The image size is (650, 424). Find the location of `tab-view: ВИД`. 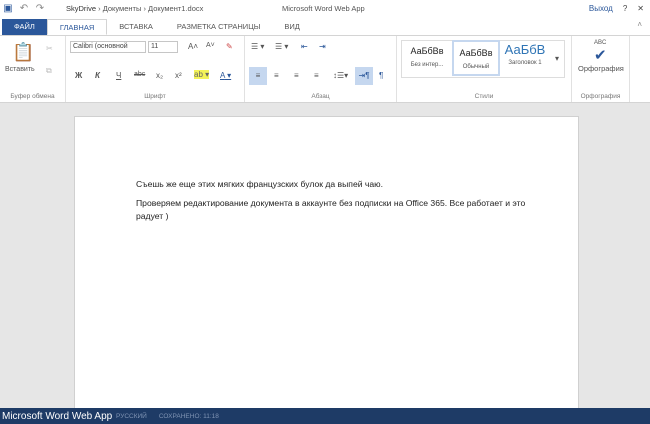

tab-view: ВИД is located at coordinates (291, 27).